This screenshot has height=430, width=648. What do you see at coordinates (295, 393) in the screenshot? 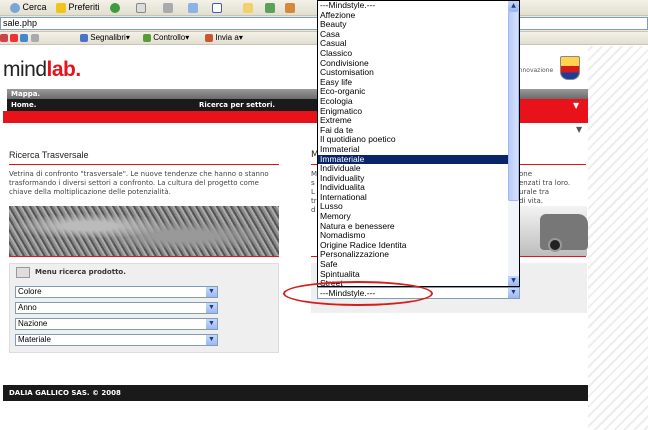
I see `footer: DALIA GALLICO SAS. © 2008` at bounding box center [295, 393].